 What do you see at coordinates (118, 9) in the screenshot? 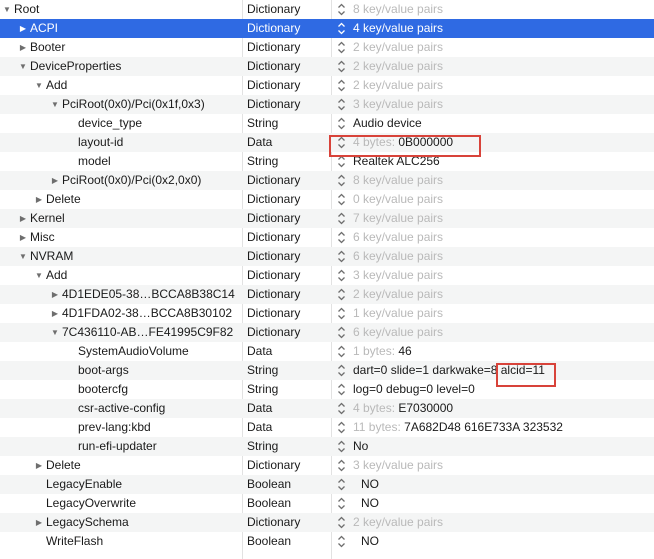
I see `key-cell: ▼ Root` at bounding box center [118, 9].